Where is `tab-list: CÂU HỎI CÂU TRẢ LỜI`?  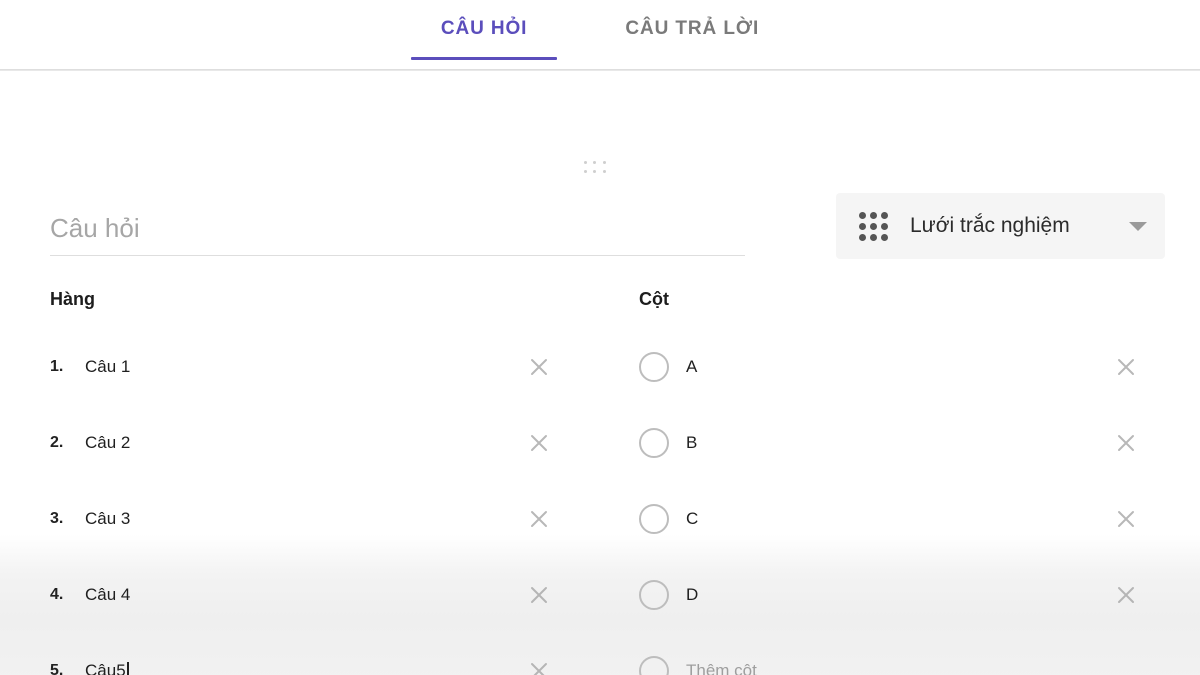
tab-list: CÂU HỎI CÂU TRẢ LỜI is located at coordinates (600, 35).